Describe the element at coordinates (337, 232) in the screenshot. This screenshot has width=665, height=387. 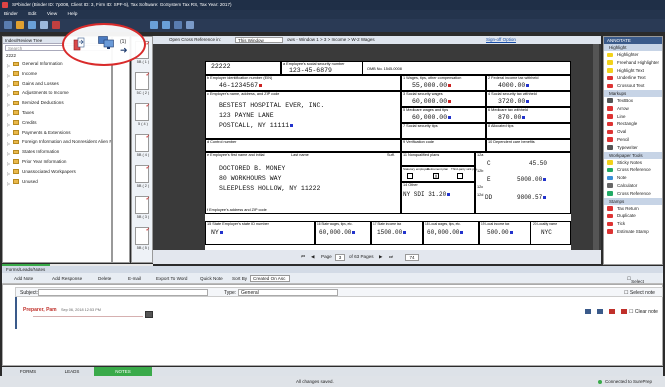
I see `w2-box16: 60,000.00` at that location.